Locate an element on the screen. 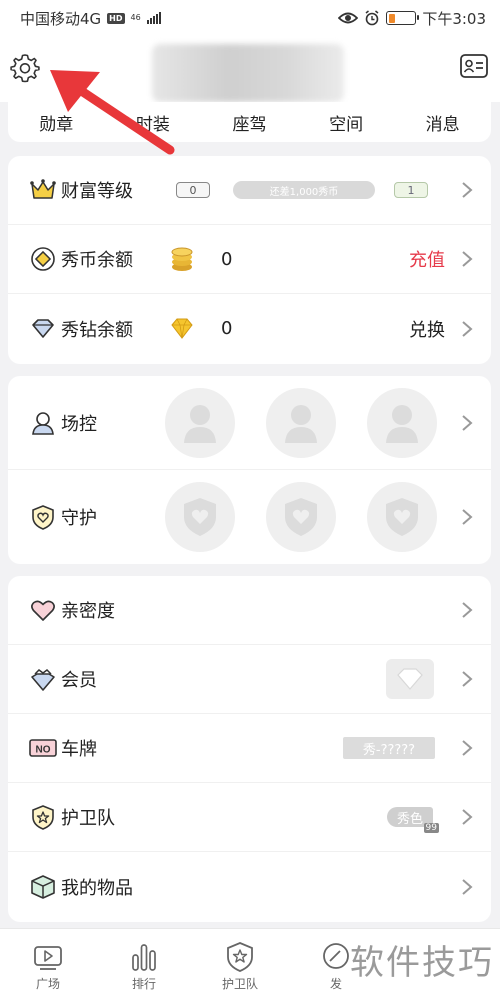  tab-messages: 消息 is located at coordinates (443, 122).